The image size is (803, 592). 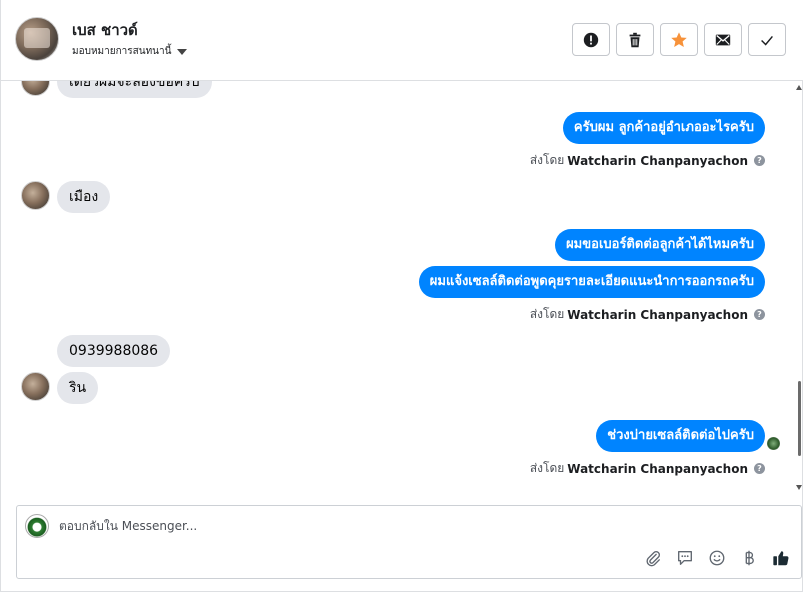 I want to click on trash-icon, so click(x=635, y=39).